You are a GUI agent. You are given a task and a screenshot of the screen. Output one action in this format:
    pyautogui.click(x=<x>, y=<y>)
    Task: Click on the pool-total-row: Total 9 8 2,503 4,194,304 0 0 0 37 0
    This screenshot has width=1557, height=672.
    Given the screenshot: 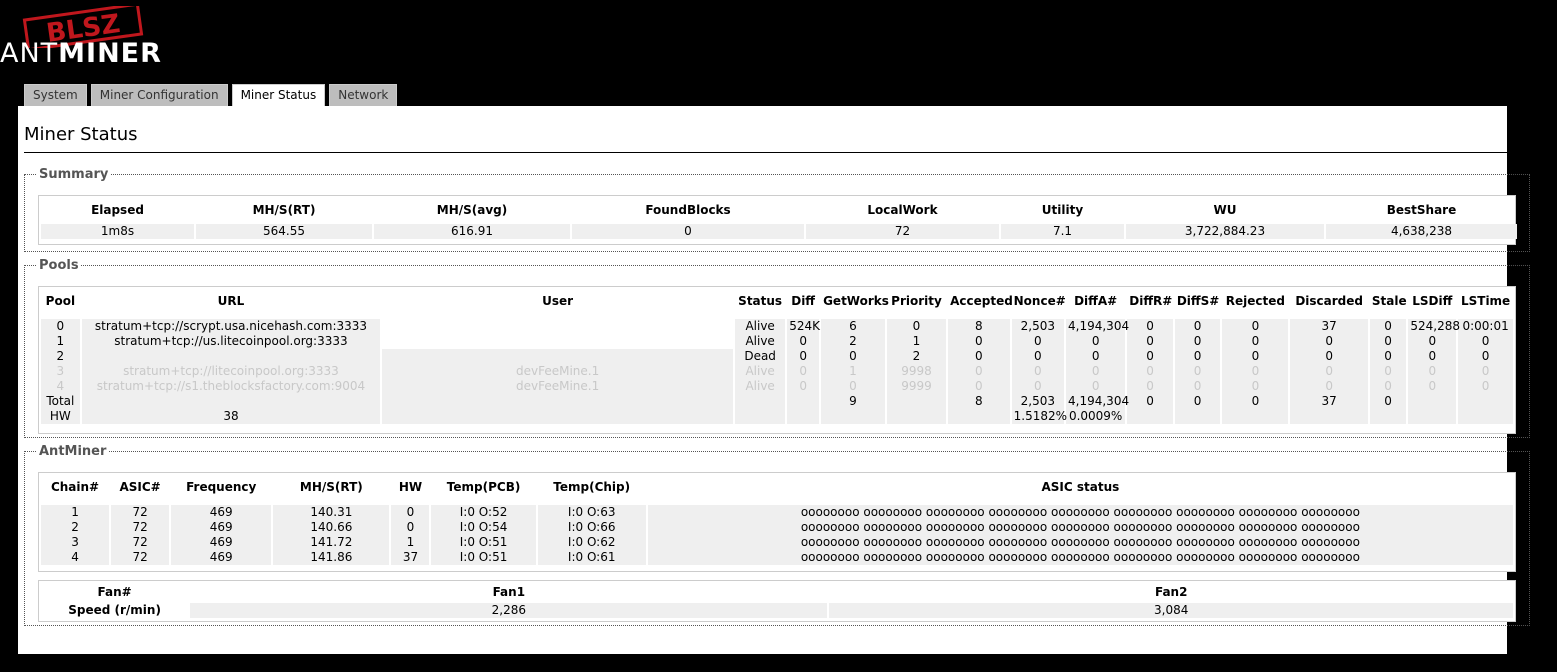 What is the action you would take?
    pyautogui.click(x=777, y=401)
    